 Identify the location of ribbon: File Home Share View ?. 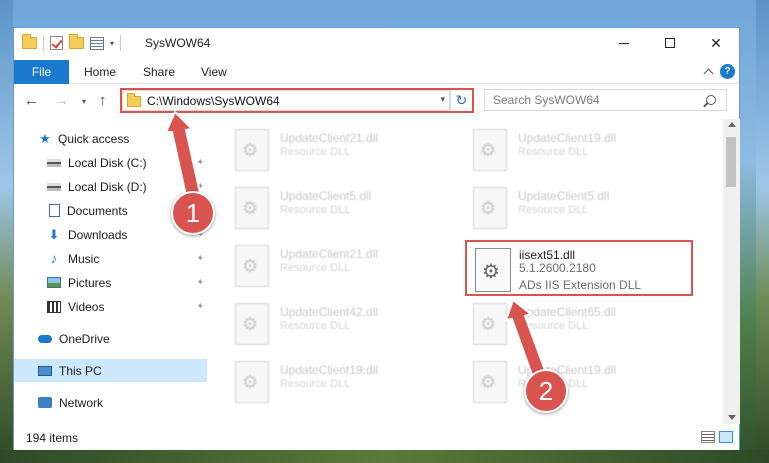
(376, 72).